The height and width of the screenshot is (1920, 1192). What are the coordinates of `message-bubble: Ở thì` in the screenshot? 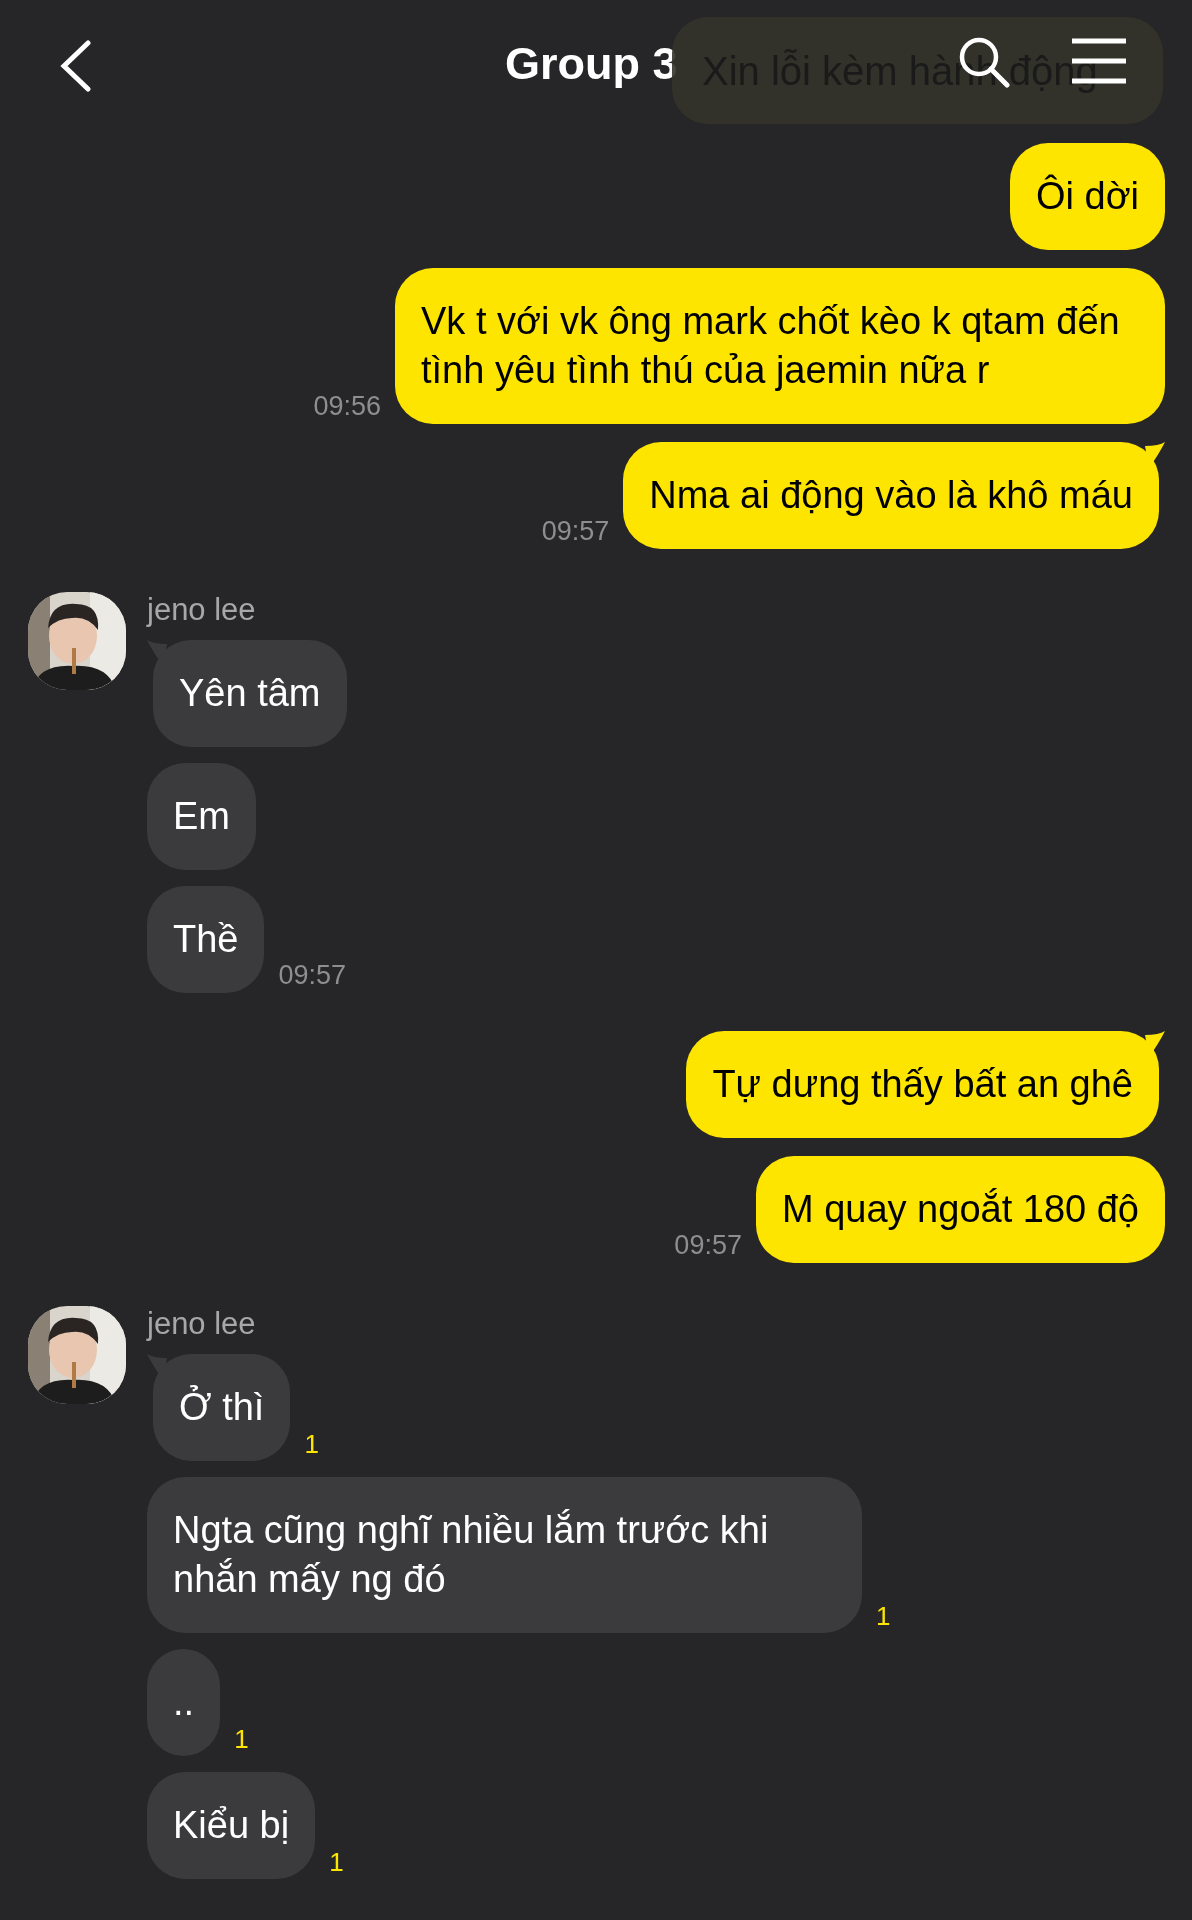 It's located at (222, 1407).